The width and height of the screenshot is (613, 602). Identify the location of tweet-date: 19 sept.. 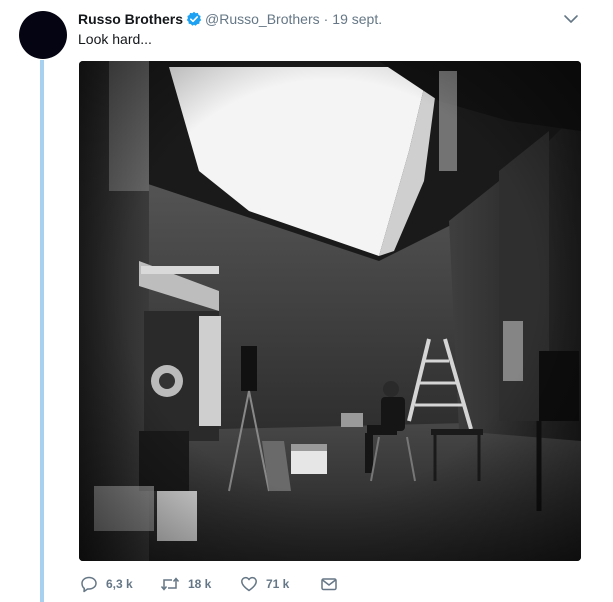
(357, 19).